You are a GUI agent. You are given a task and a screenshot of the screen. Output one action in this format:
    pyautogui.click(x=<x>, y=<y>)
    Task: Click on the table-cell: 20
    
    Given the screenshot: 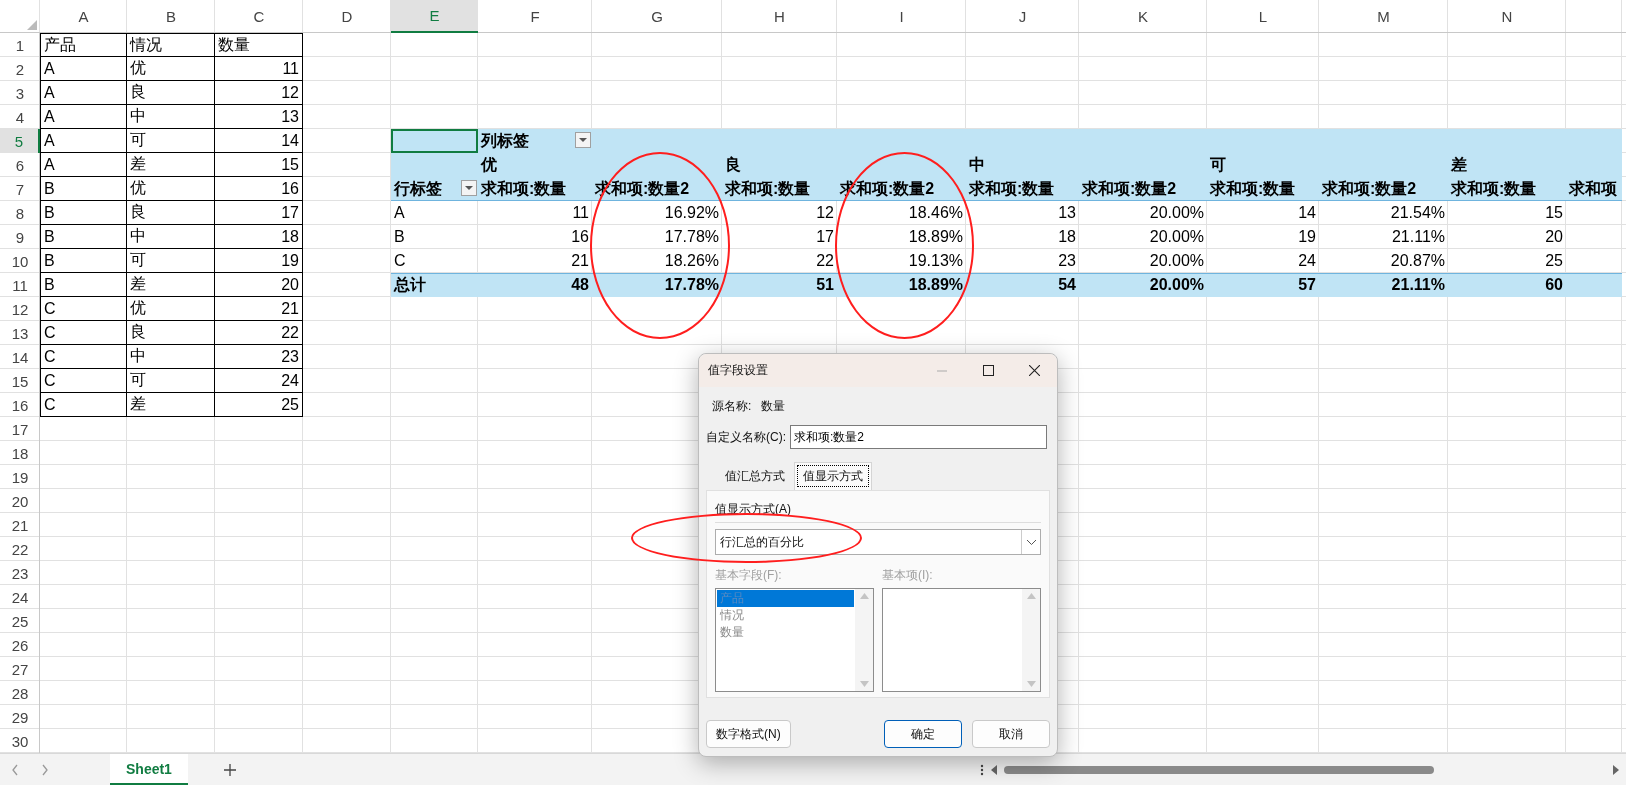 What is the action you would take?
    pyautogui.click(x=259, y=285)
    